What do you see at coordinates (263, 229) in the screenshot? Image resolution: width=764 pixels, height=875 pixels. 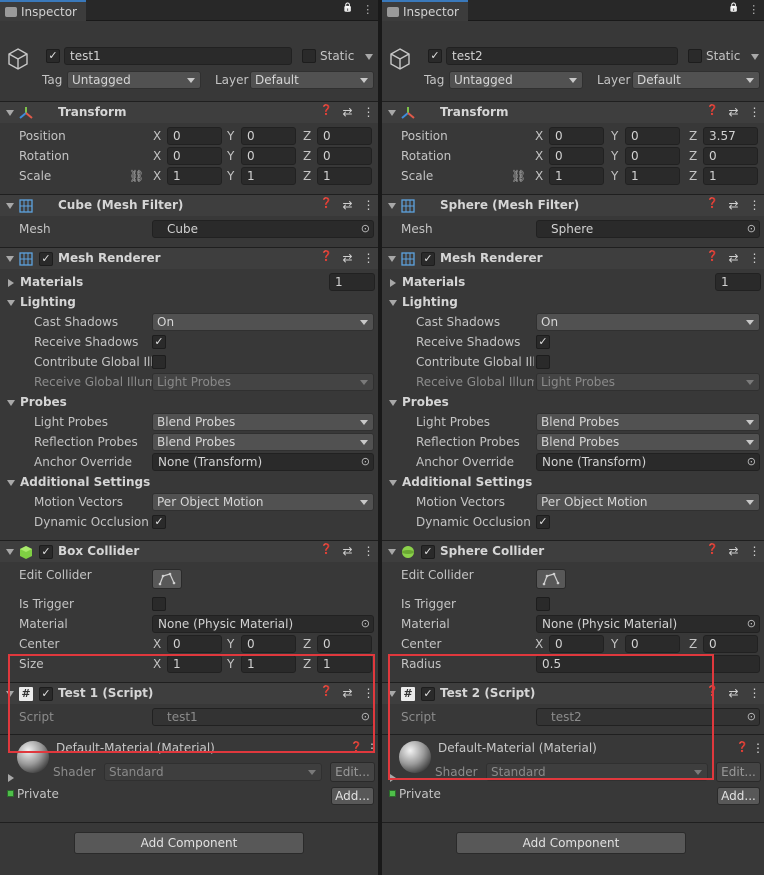 I see `mesh-field: Cube` at bounding box center [263, 229].